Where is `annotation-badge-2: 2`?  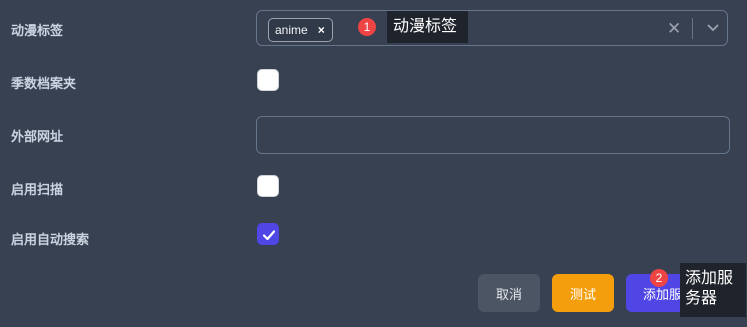
annotation-badge-2: 2 is located at coordinates (659, 278).